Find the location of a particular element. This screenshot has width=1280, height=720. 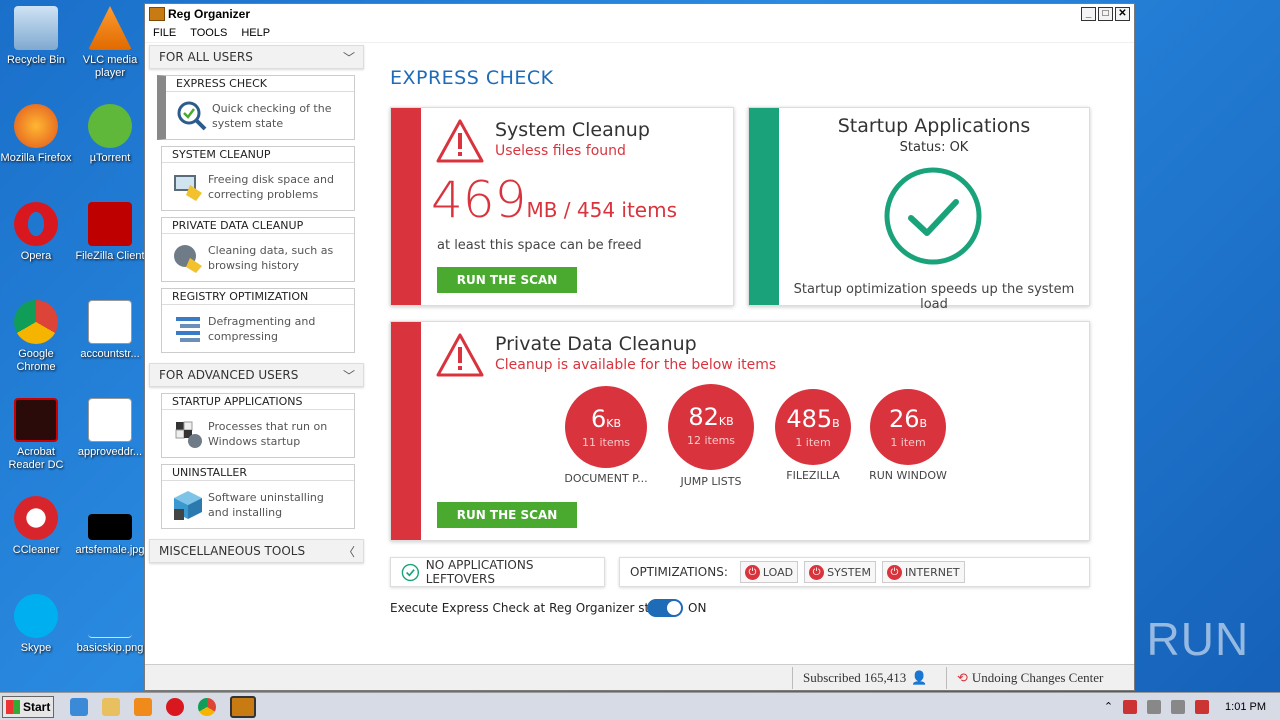

undo-icon: ⟲ is located at coordinates (962, 677).